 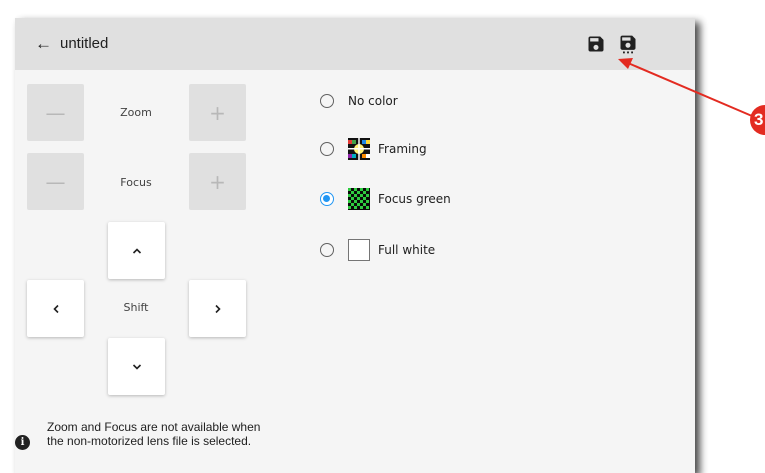 What do you see at coordinates (327, 149) in the screenshot?
I see `radio-framing` at bounding box center [327, 149].